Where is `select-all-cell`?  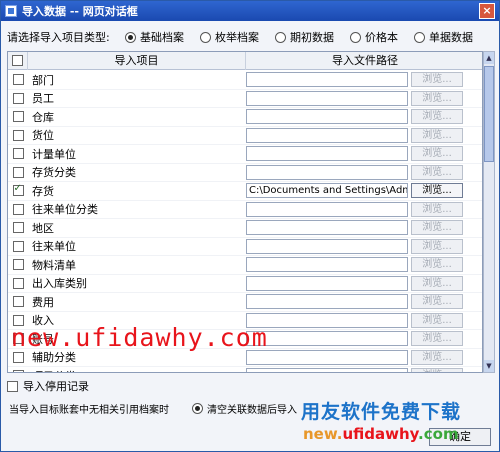
select-all-cell is located at coordinates (18, 61).